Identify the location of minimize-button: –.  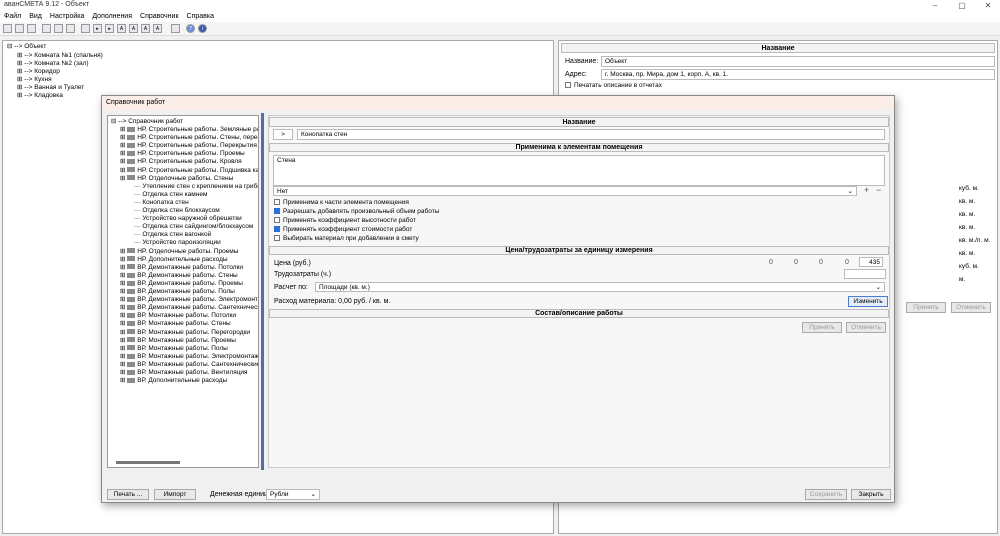
(935, 6).